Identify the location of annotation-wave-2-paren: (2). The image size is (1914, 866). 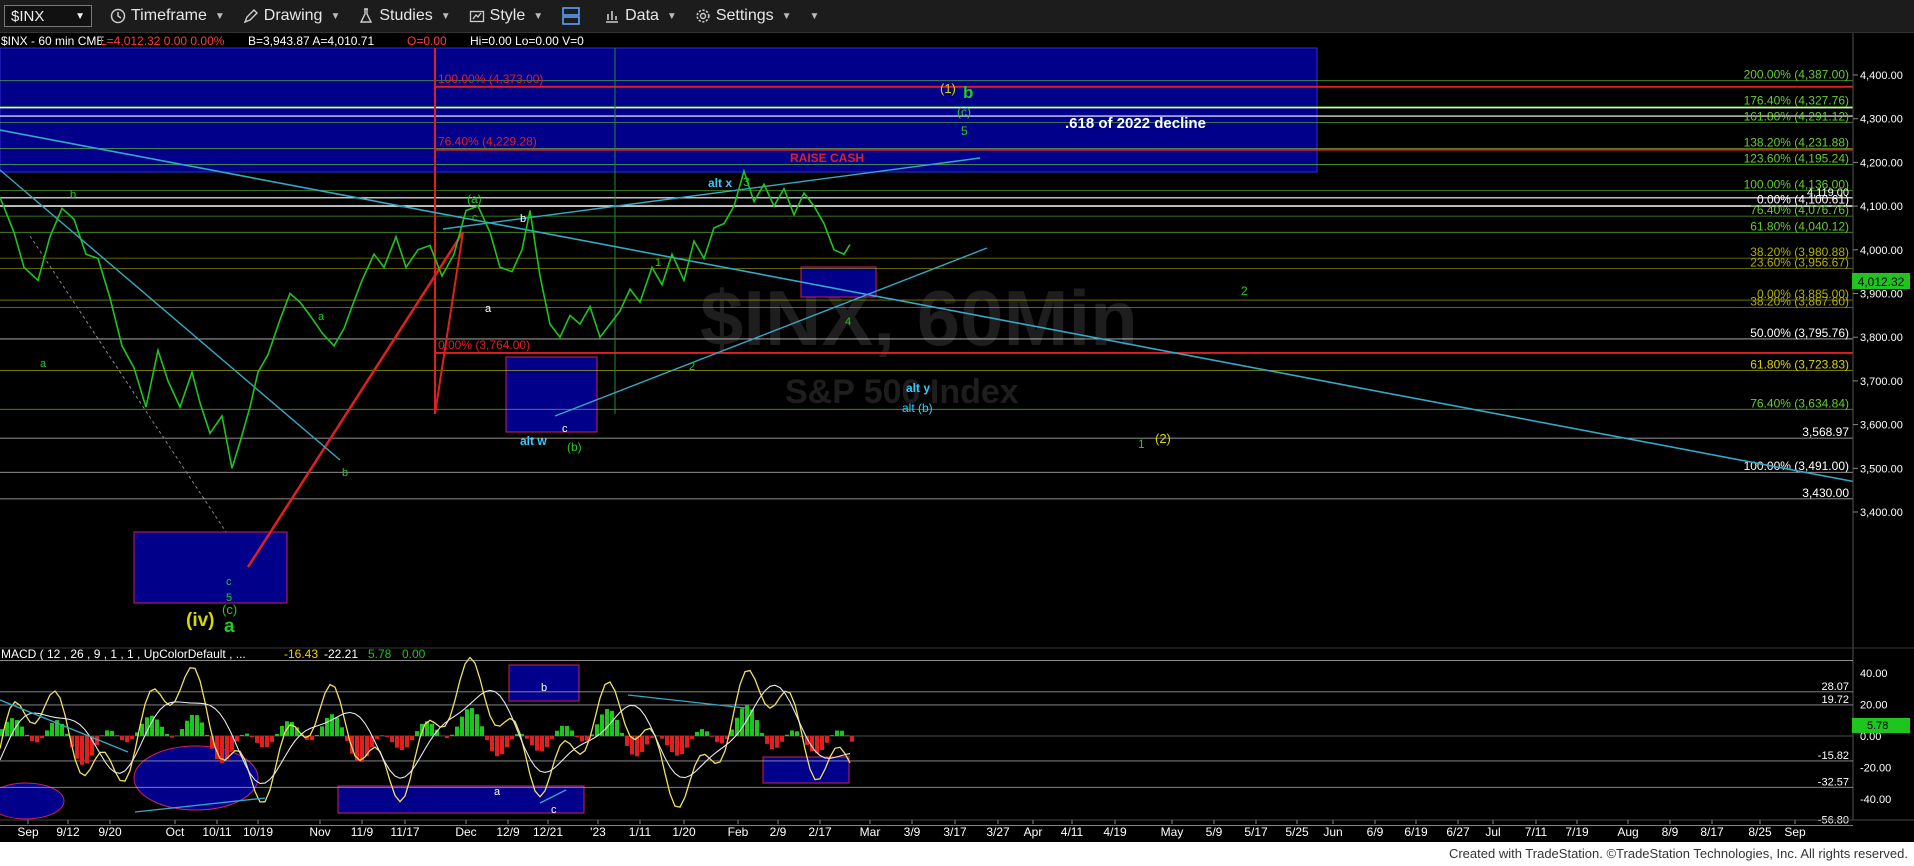
(1163, 438).